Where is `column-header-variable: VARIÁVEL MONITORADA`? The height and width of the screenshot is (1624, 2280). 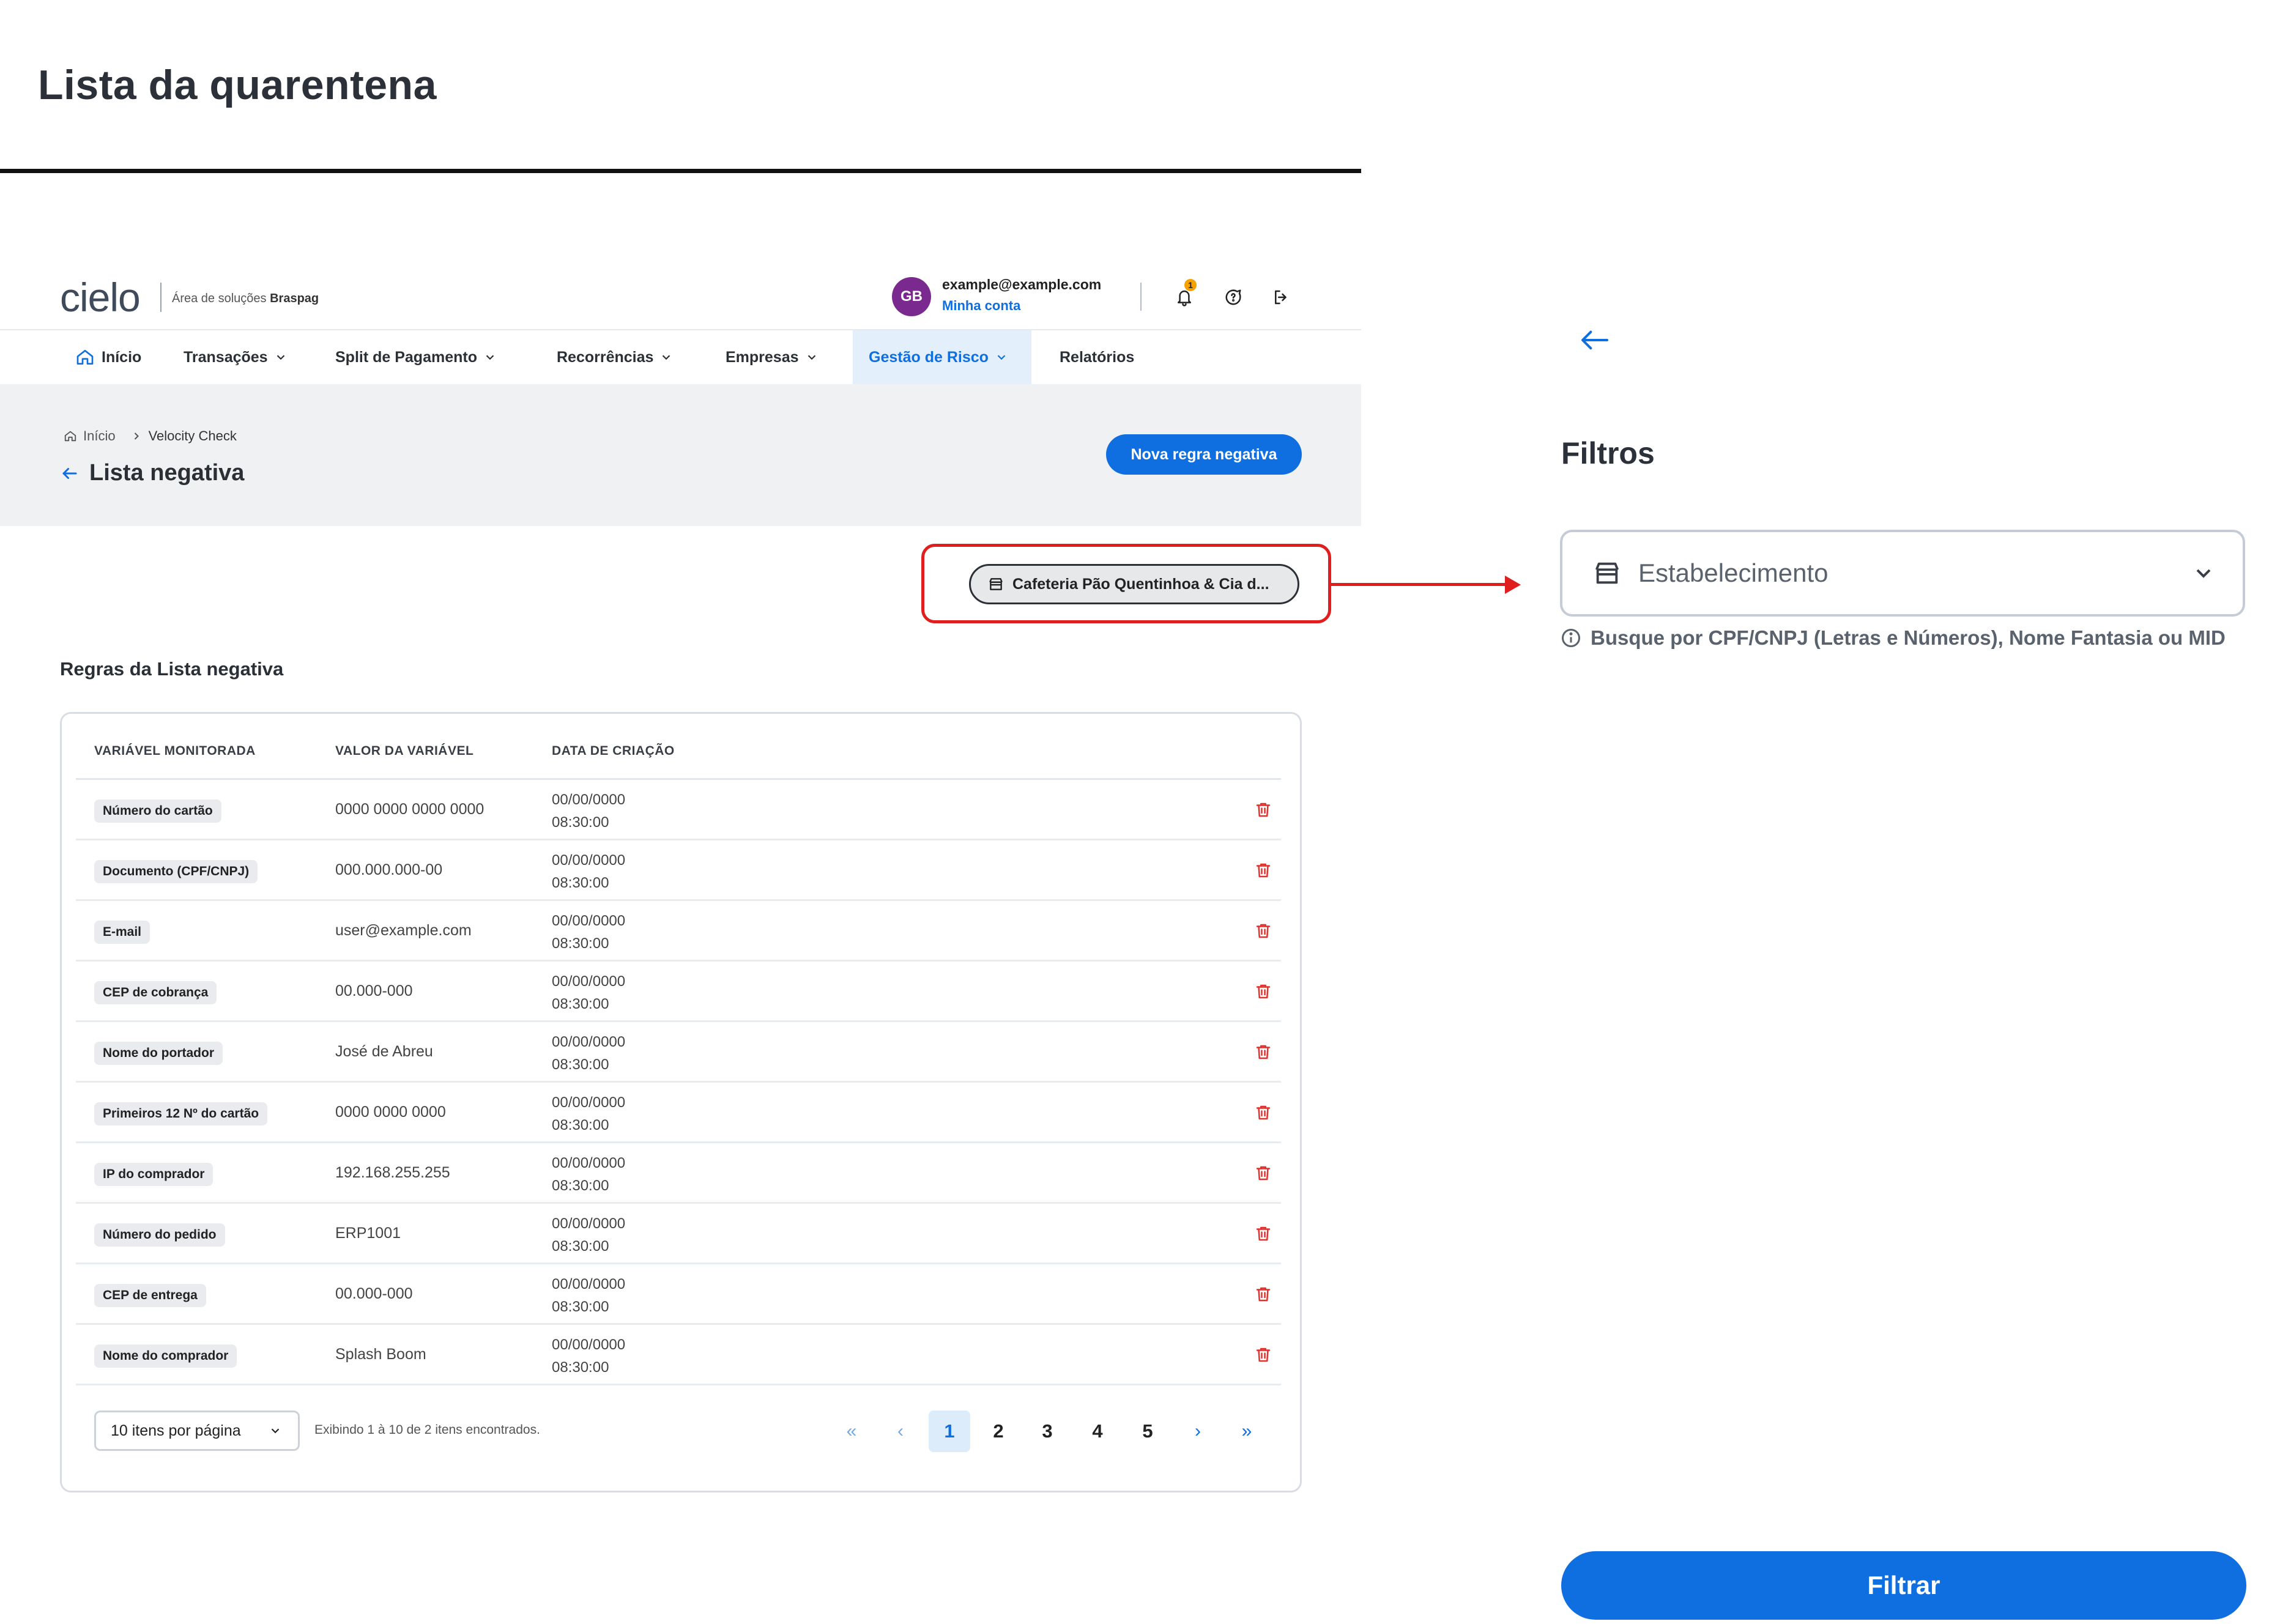
column-header-variable: VARIÁVEL MONITORADA is located at coordinates (175, 751).